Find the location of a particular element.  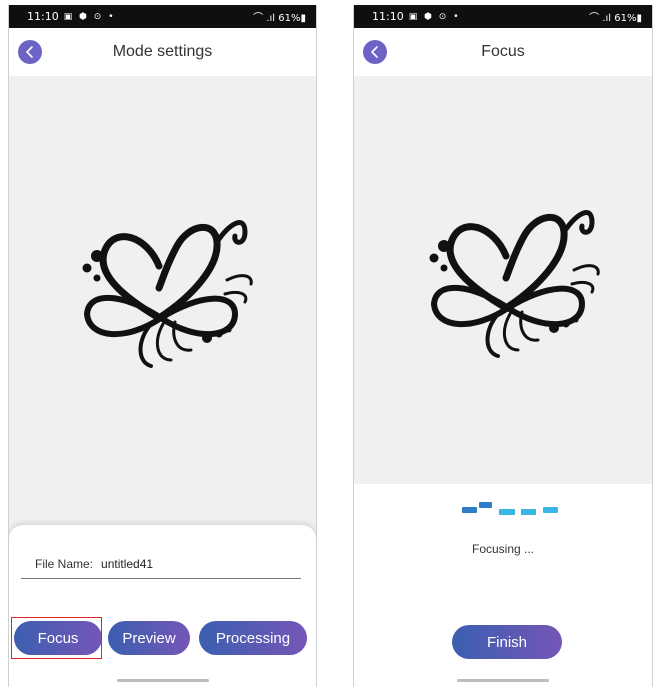

loading-indicator is located at coordinates (512, 509).